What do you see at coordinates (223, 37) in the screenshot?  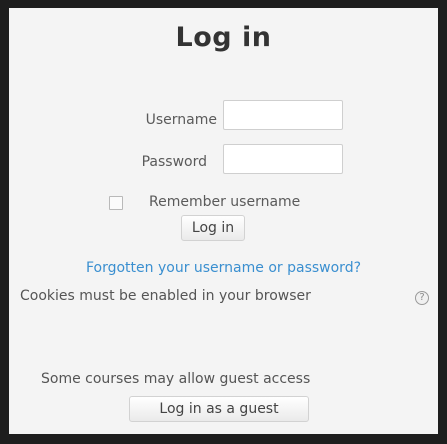 I see `page-title: Log in` at bounding box center [223, 37].